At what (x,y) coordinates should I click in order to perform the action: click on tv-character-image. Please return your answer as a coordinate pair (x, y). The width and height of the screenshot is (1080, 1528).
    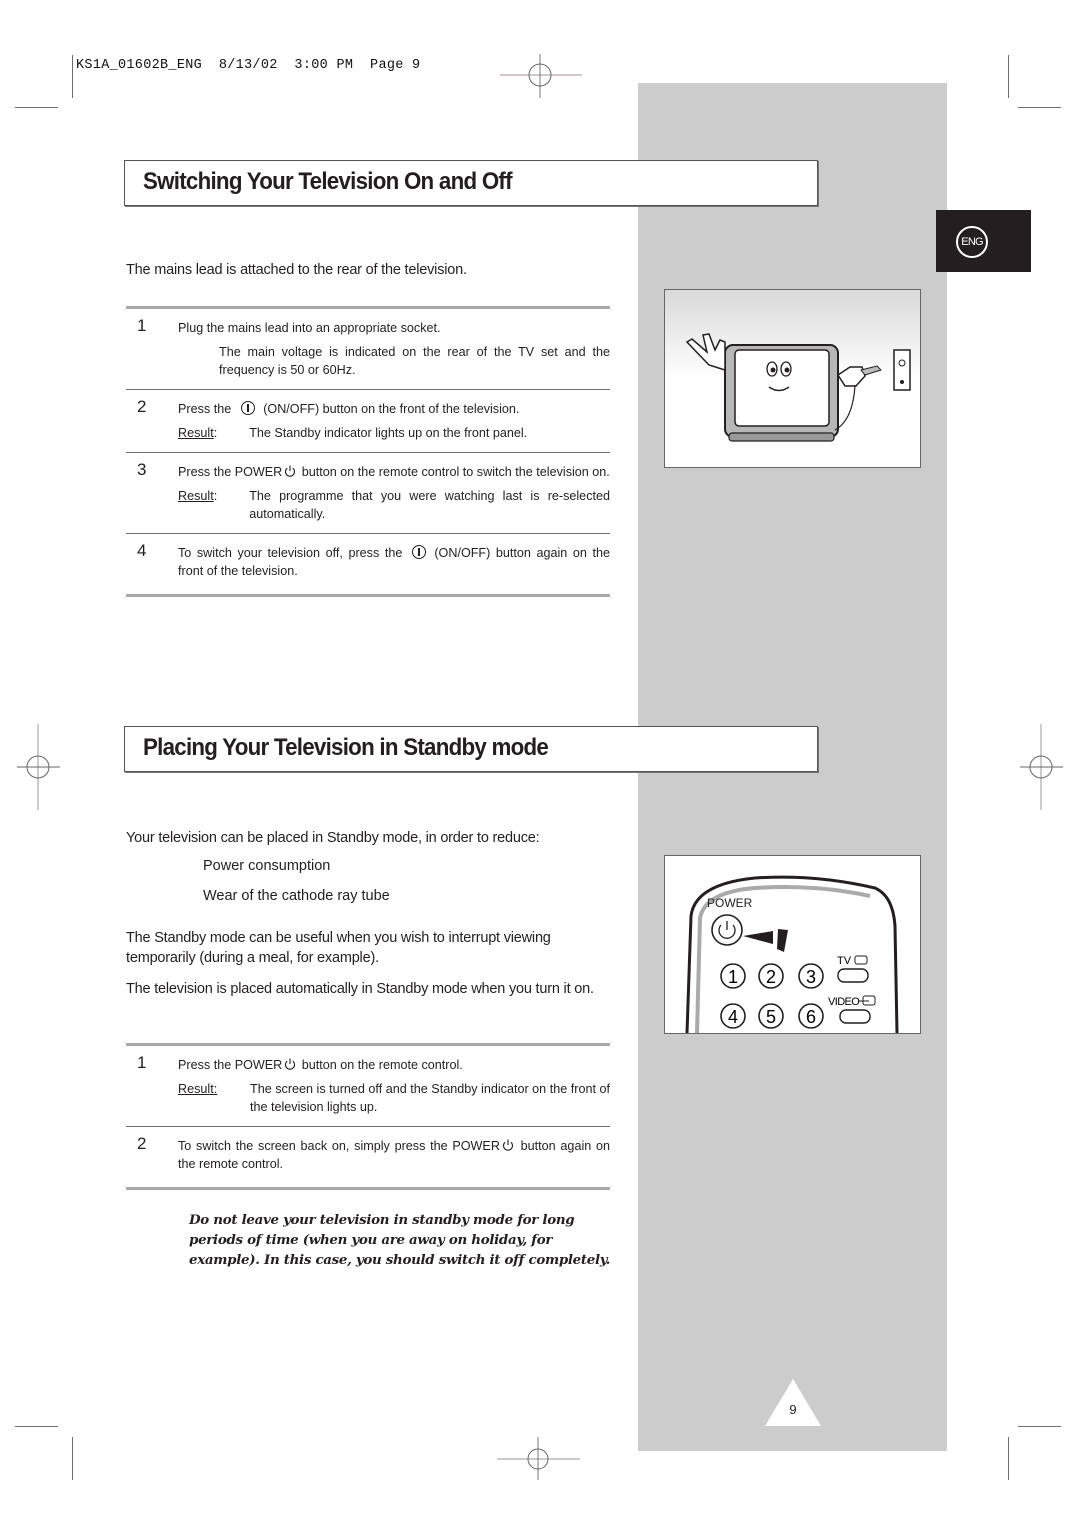
    Looking at the image, I should click on (792, 378).